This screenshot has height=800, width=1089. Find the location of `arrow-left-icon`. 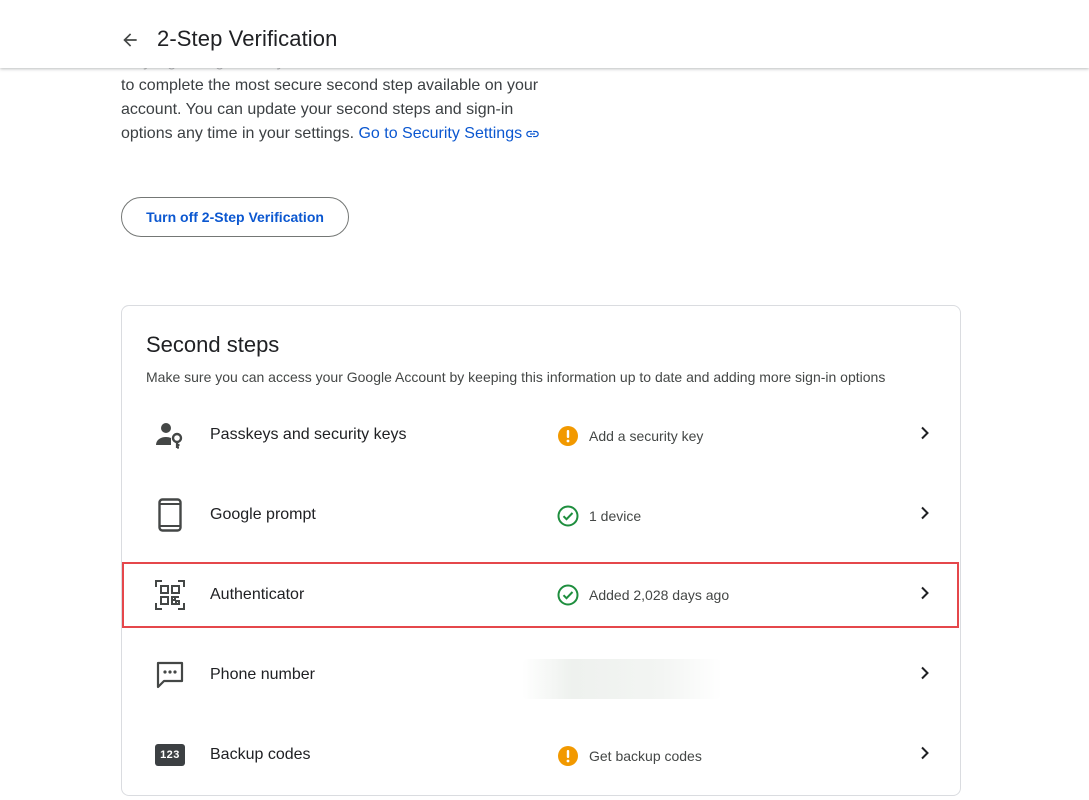

arrow-left-icon is located at coordinates (130, 40).